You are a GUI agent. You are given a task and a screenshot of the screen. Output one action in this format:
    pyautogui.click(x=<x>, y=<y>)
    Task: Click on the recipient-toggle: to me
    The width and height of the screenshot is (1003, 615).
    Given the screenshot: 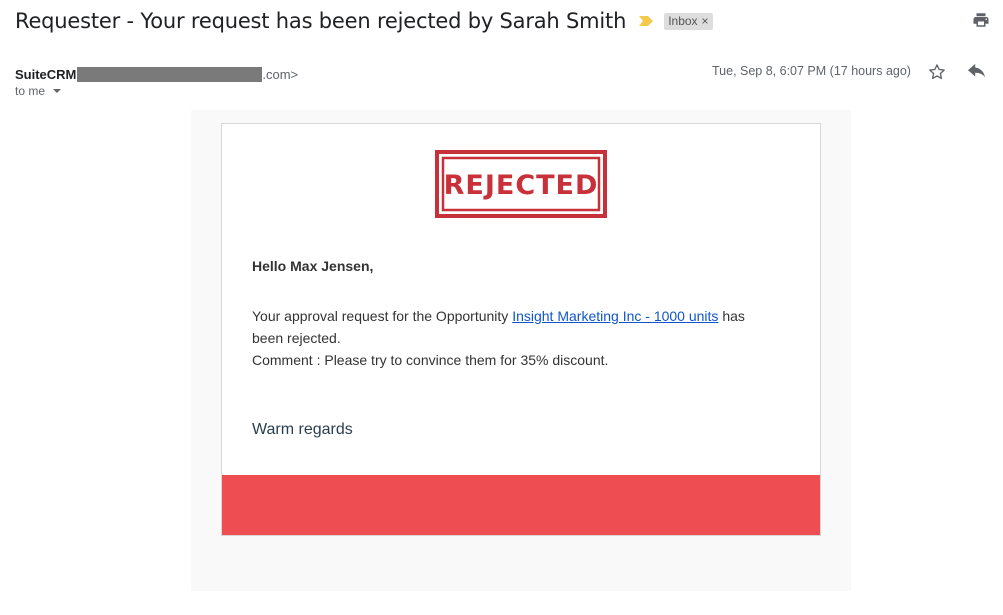 What is the action you would take?
    pyautogui.click(x=38, y=91)
    